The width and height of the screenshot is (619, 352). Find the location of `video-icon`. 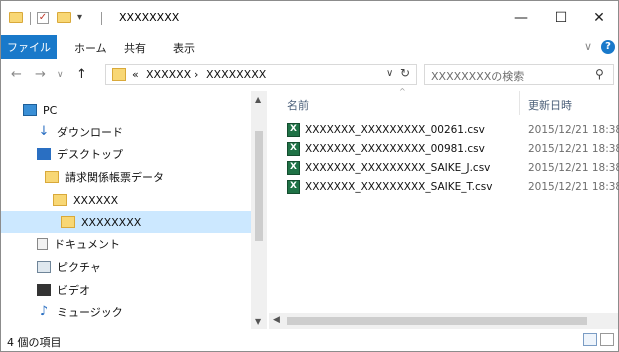

video-icon is located at coordinates (44, 290).